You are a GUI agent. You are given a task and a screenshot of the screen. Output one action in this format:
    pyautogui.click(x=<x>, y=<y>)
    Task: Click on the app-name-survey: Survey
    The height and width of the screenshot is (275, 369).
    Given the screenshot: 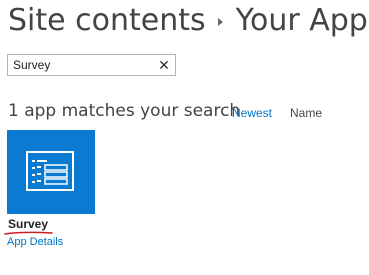 What is the action you would take?
    pyautogui.click(x=28, y=224)
    